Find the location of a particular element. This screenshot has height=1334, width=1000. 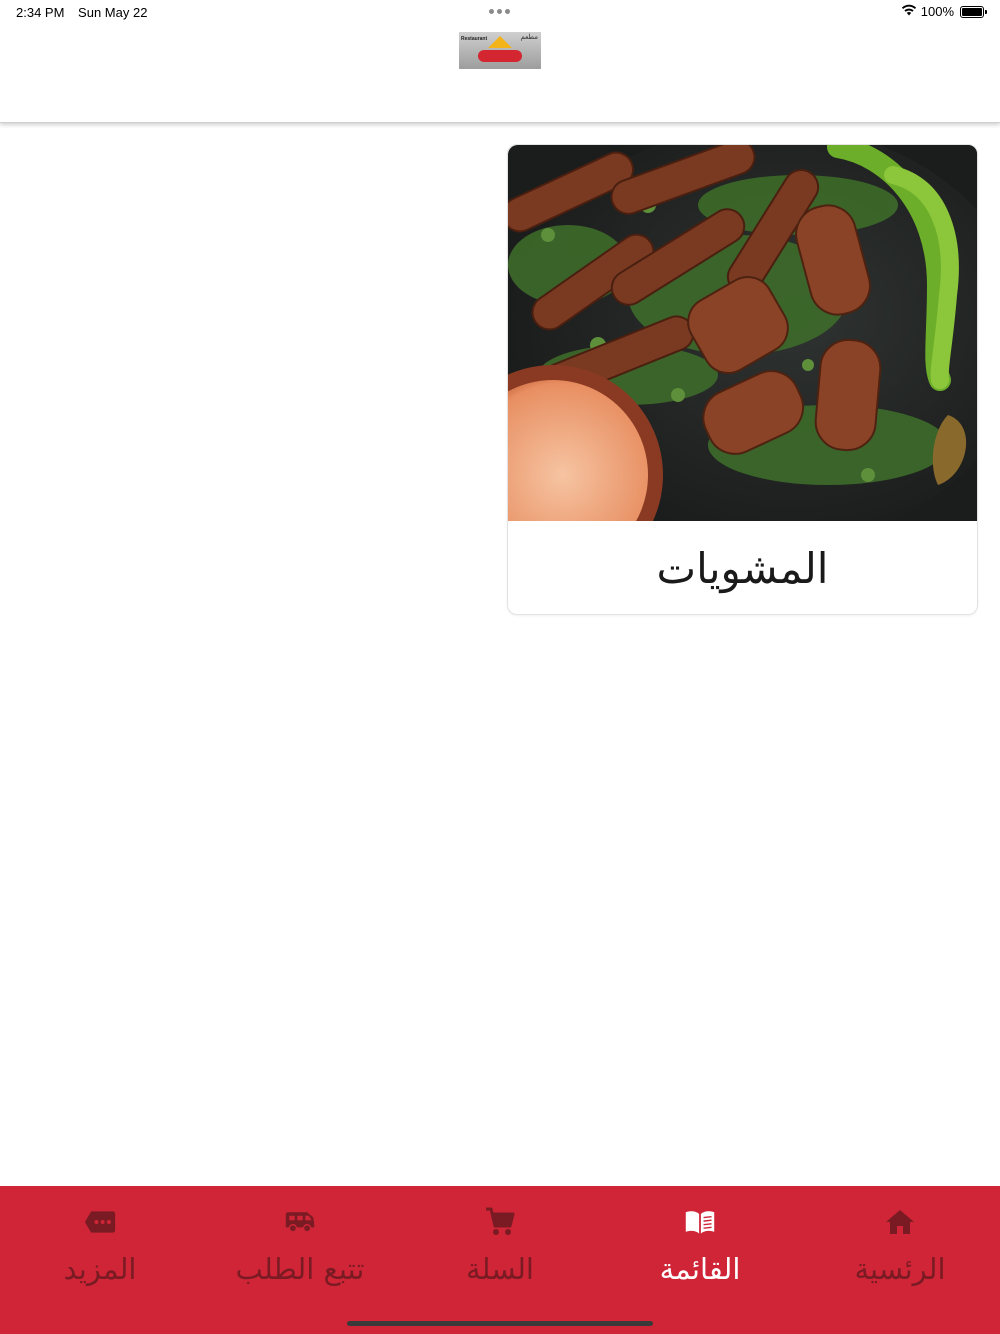

tab-menu: القائمة is located at coordinates (700, 1241).